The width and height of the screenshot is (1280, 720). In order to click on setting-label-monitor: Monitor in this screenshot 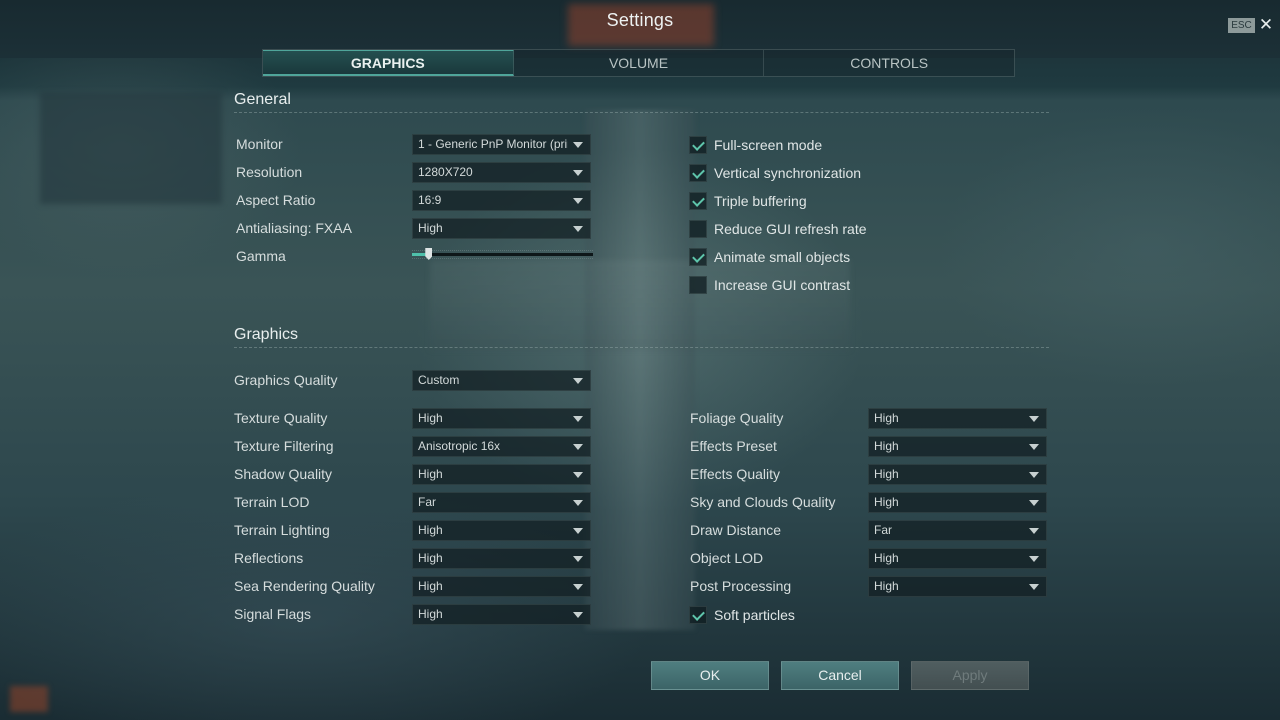, I will do `click(259, 144)`.